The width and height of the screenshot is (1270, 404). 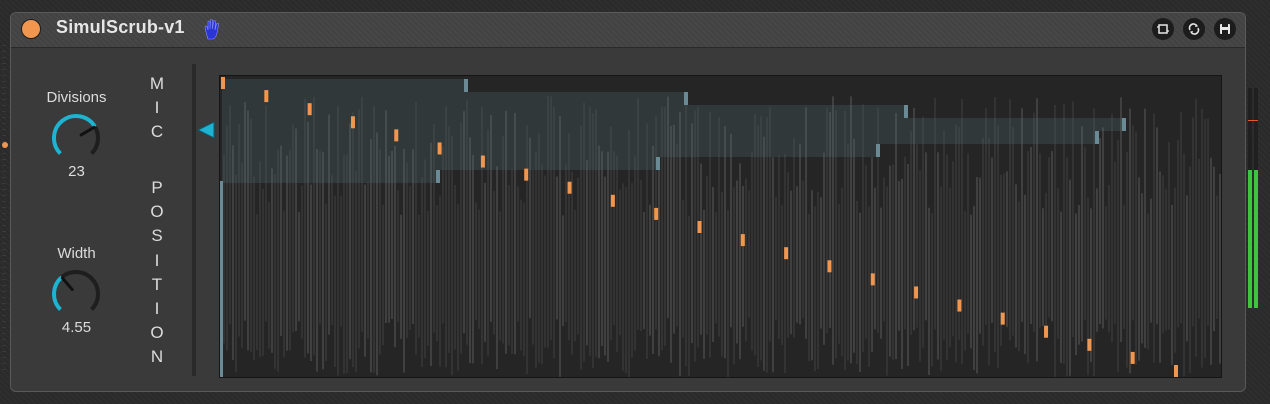 I want to click on mic-label: MIC, so click(x=157, y=108).